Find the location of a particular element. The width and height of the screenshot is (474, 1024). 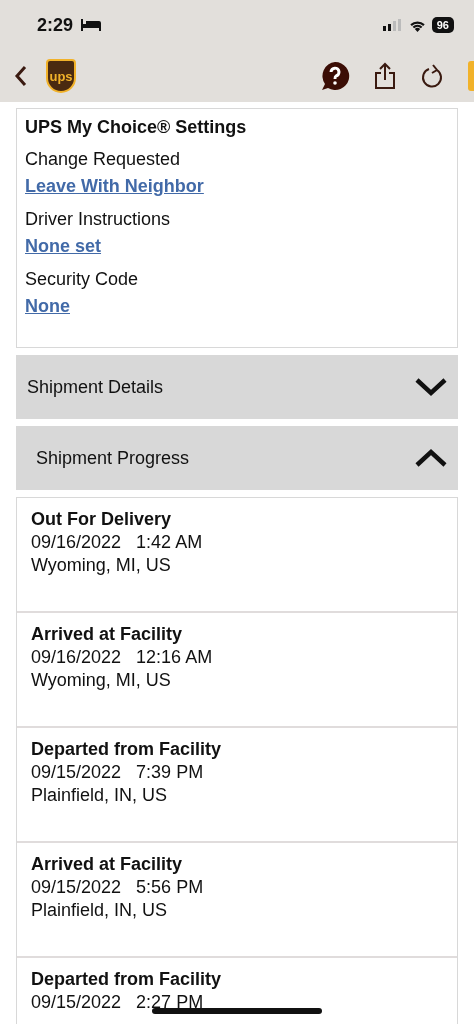

setting-link: None is located at coordinates (47, 306).